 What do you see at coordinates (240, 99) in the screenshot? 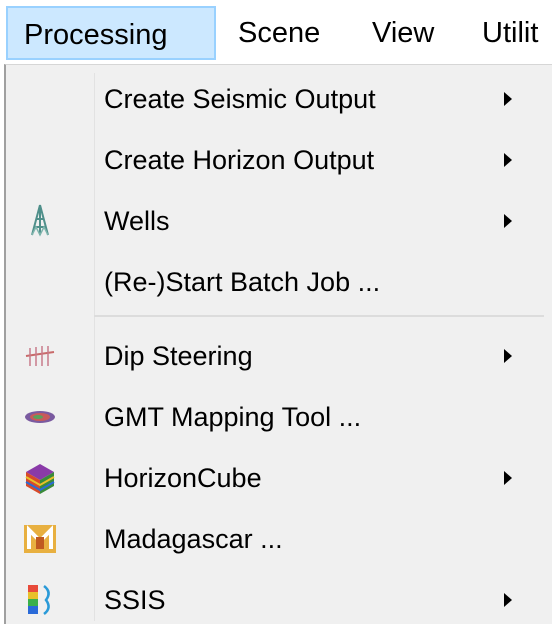
I see `menu-item-label: Create Seismic Output` at bounding box center [240, 99].